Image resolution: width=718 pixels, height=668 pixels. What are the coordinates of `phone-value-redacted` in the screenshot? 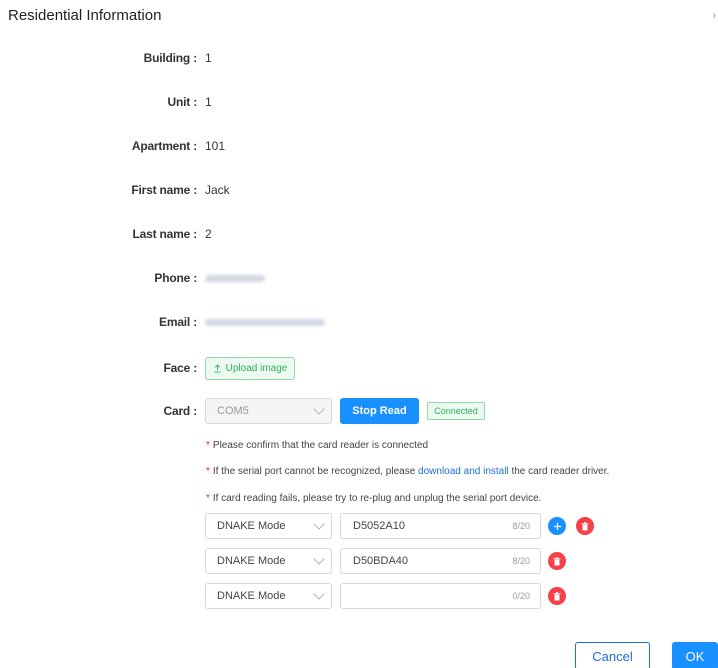 It's located at (235, 278).